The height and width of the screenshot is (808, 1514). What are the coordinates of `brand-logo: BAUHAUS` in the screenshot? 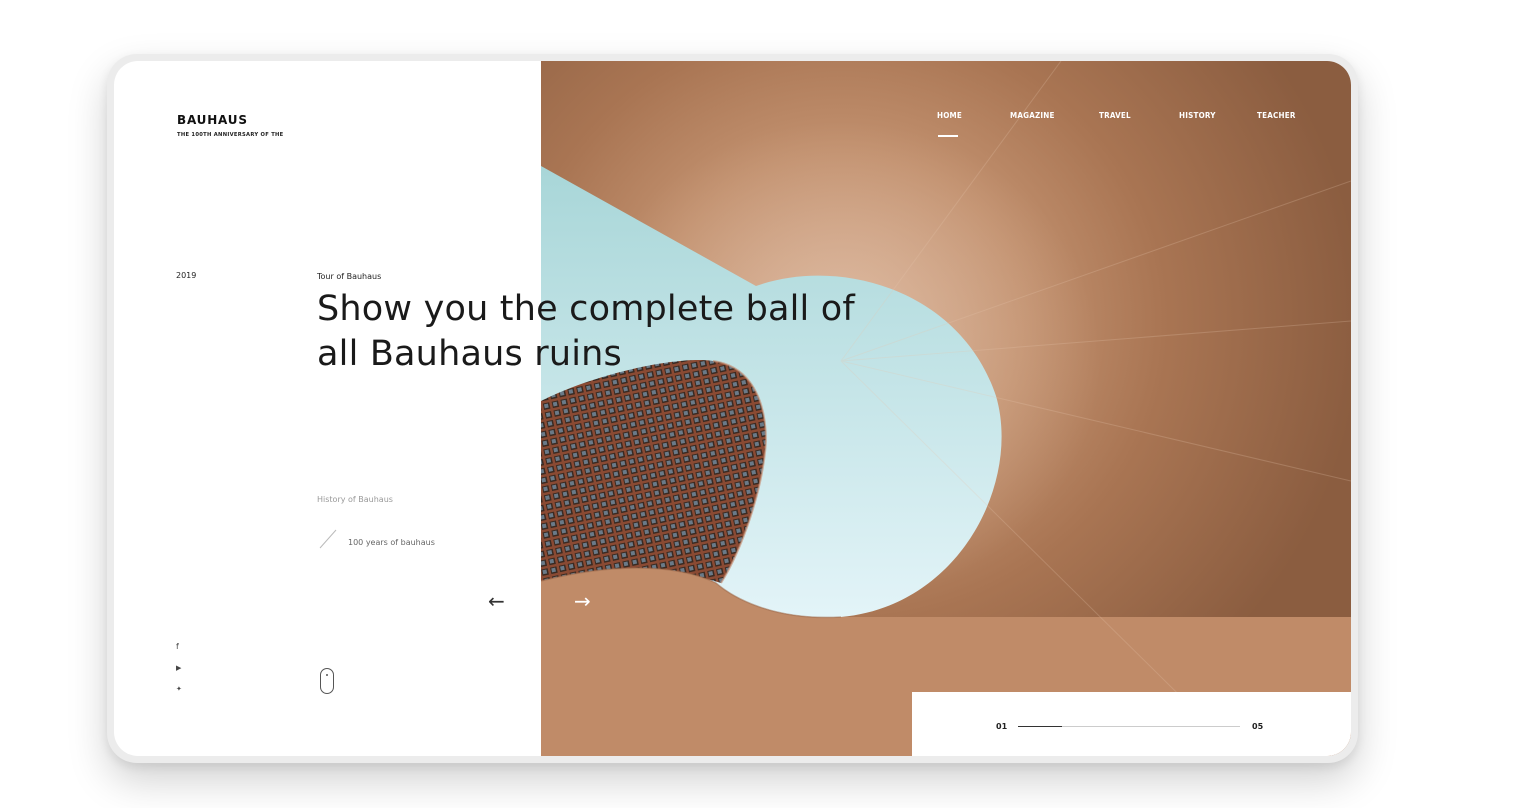 It's located at (212, 120).